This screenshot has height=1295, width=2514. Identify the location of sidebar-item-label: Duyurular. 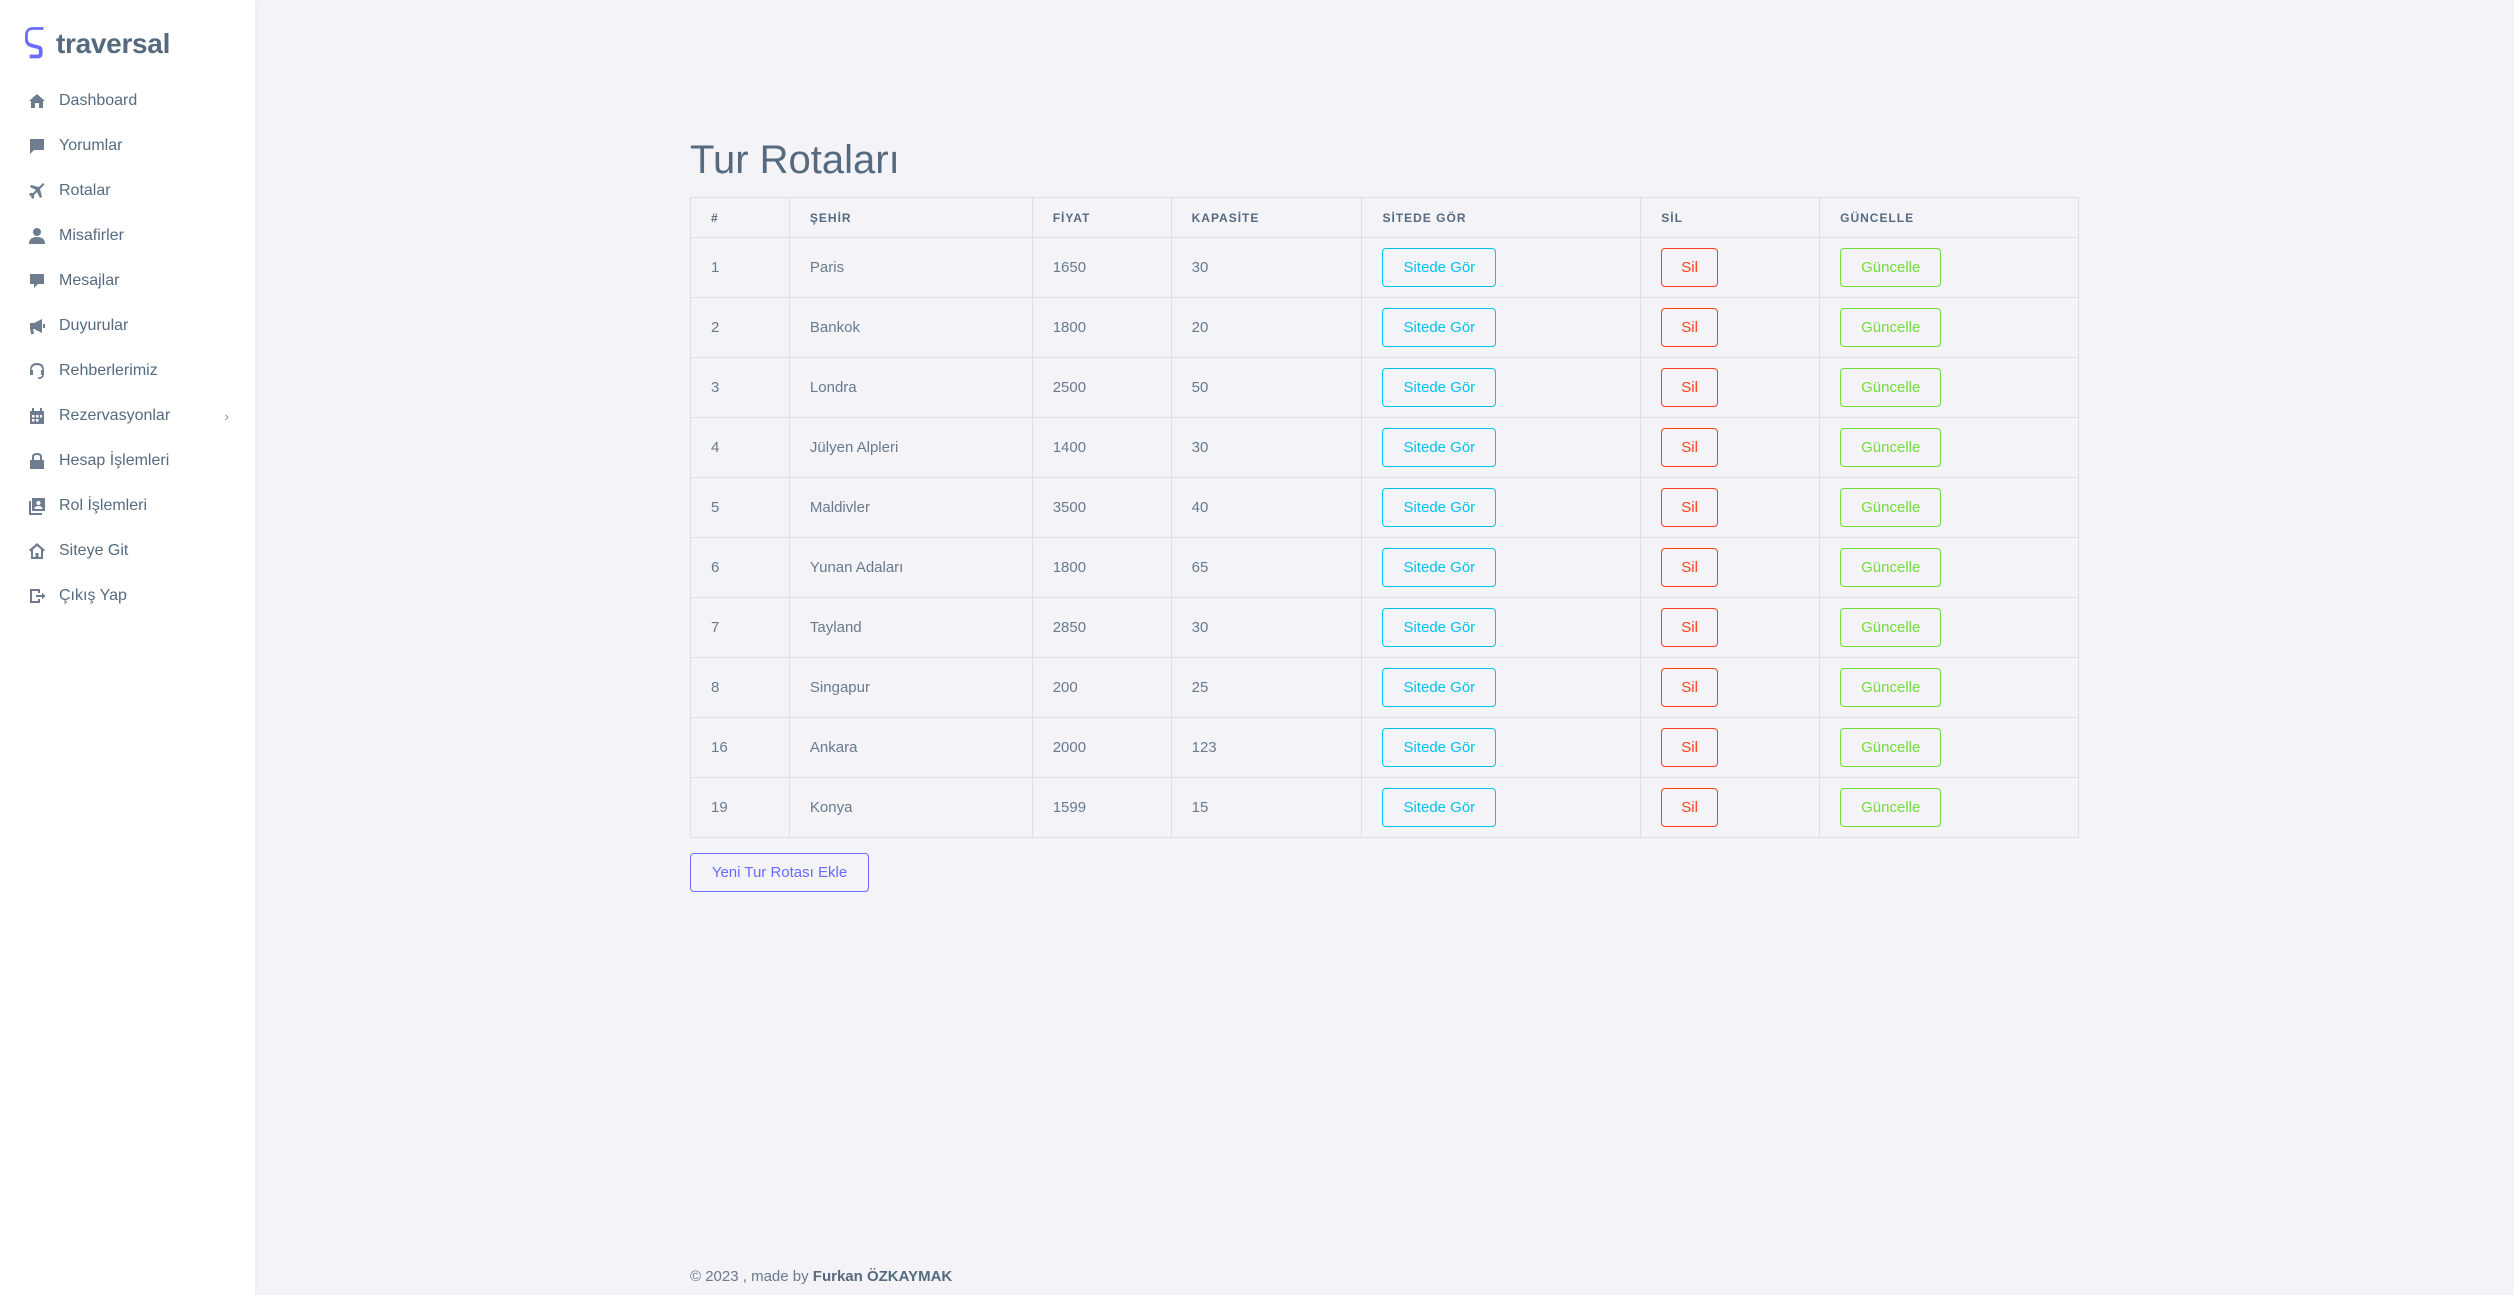
(94, 325).